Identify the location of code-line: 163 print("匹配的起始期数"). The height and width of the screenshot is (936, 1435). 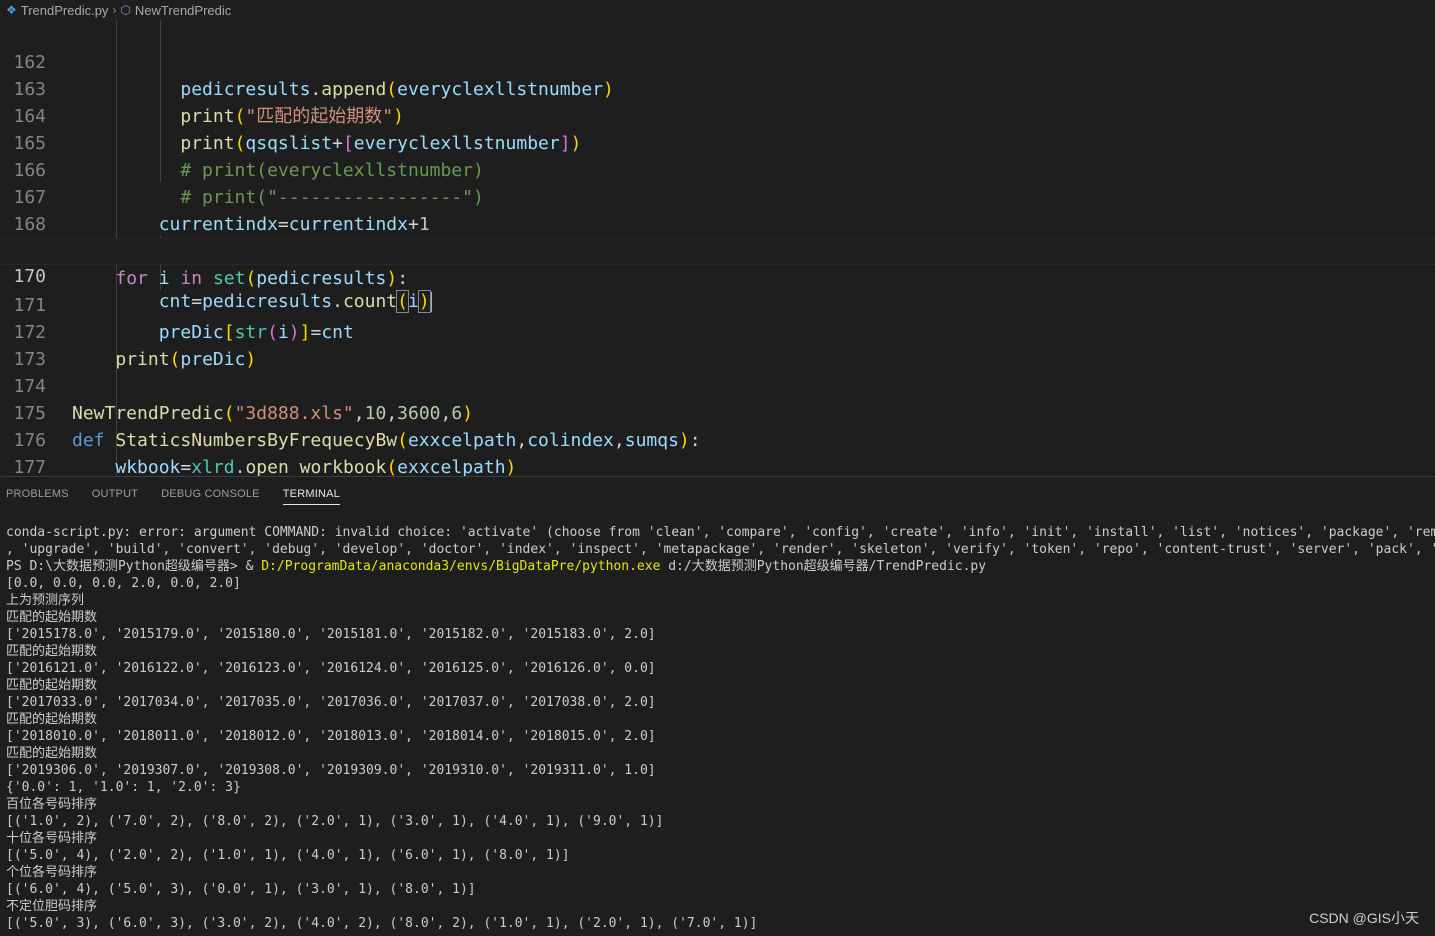
(717, 88).